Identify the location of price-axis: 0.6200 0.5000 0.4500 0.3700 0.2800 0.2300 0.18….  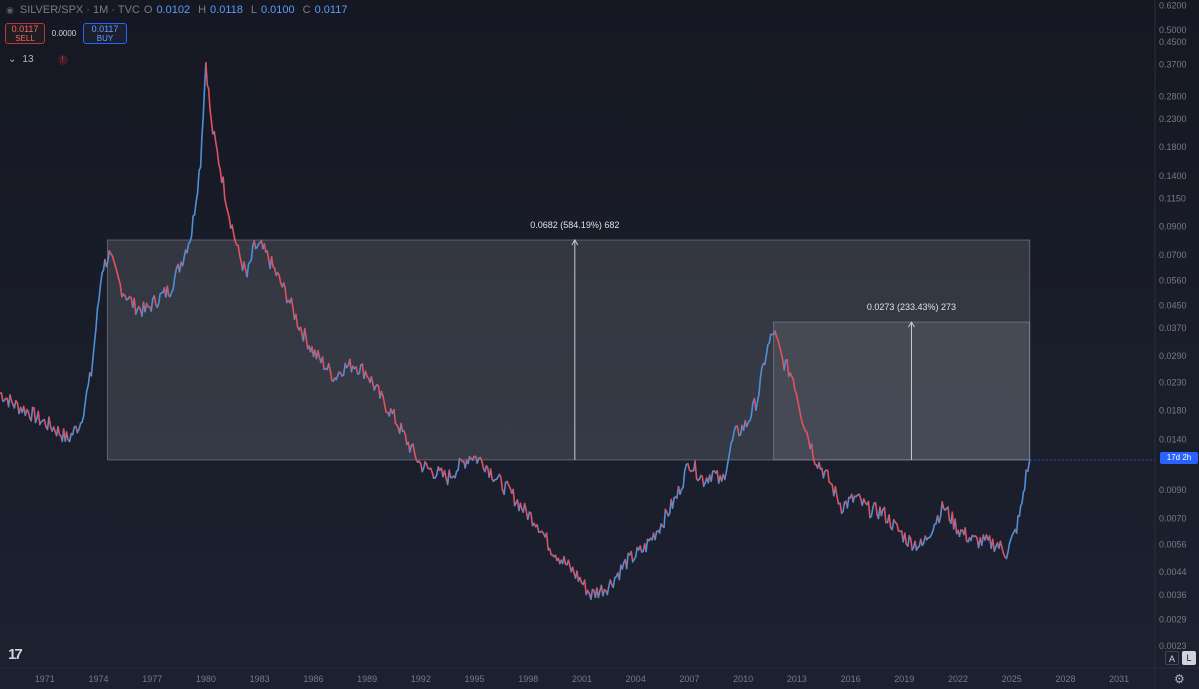
(1170, 344).